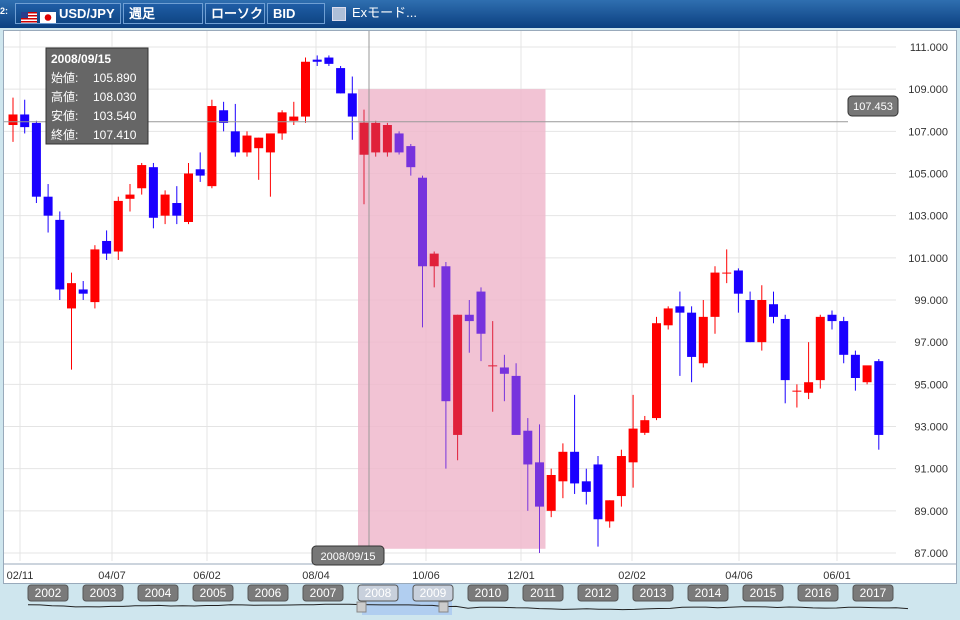 The height and width of the screenshot is (620, 960). What do you see at coordinates (64, 77) in the screenshot?
I see `tooltip-open-label: 始値:` at bounding box center [64, 77].